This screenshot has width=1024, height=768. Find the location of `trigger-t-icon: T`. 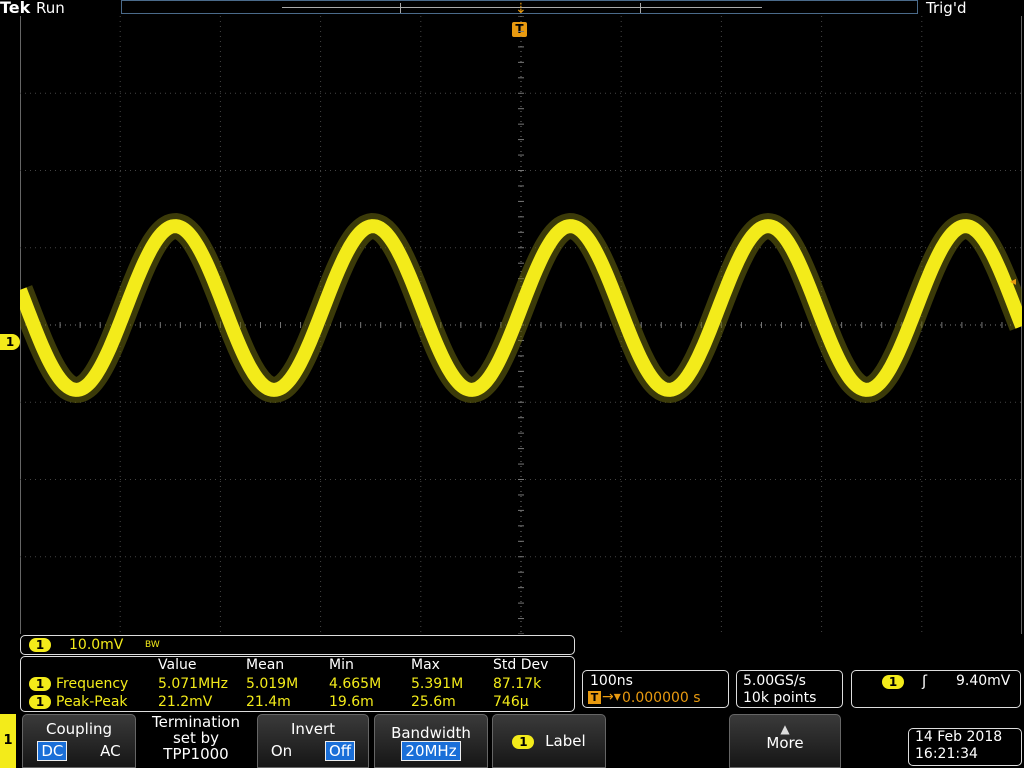

trigger-t-icon: T is located at coordinates (594, 697).